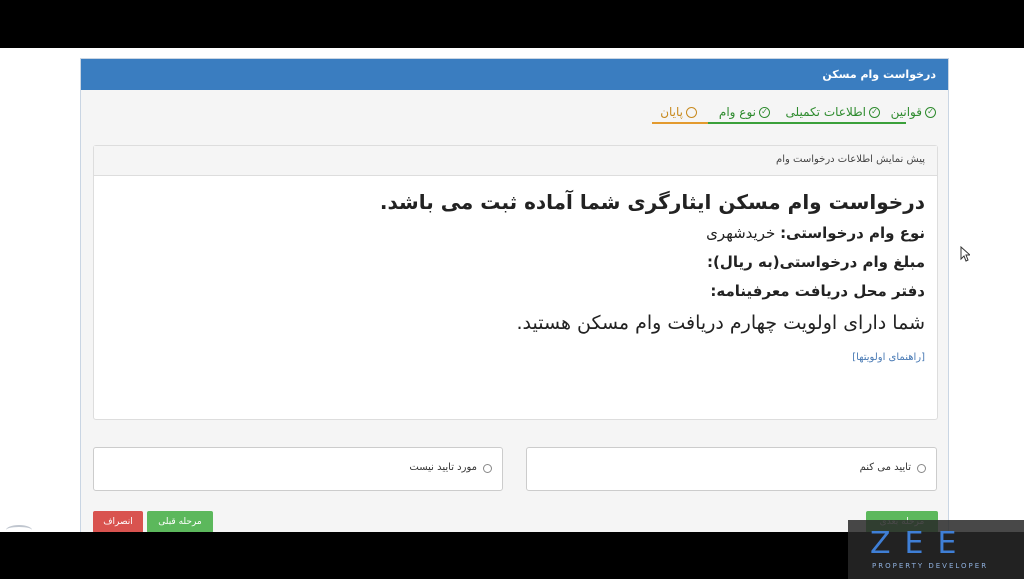 The height and width of the screenshot is (579, 1024). What do you see at coordinates (514, 74) in the screenshot?
I see `panel-title: درخواست وام مسکن` at bounding box center [514, 74].